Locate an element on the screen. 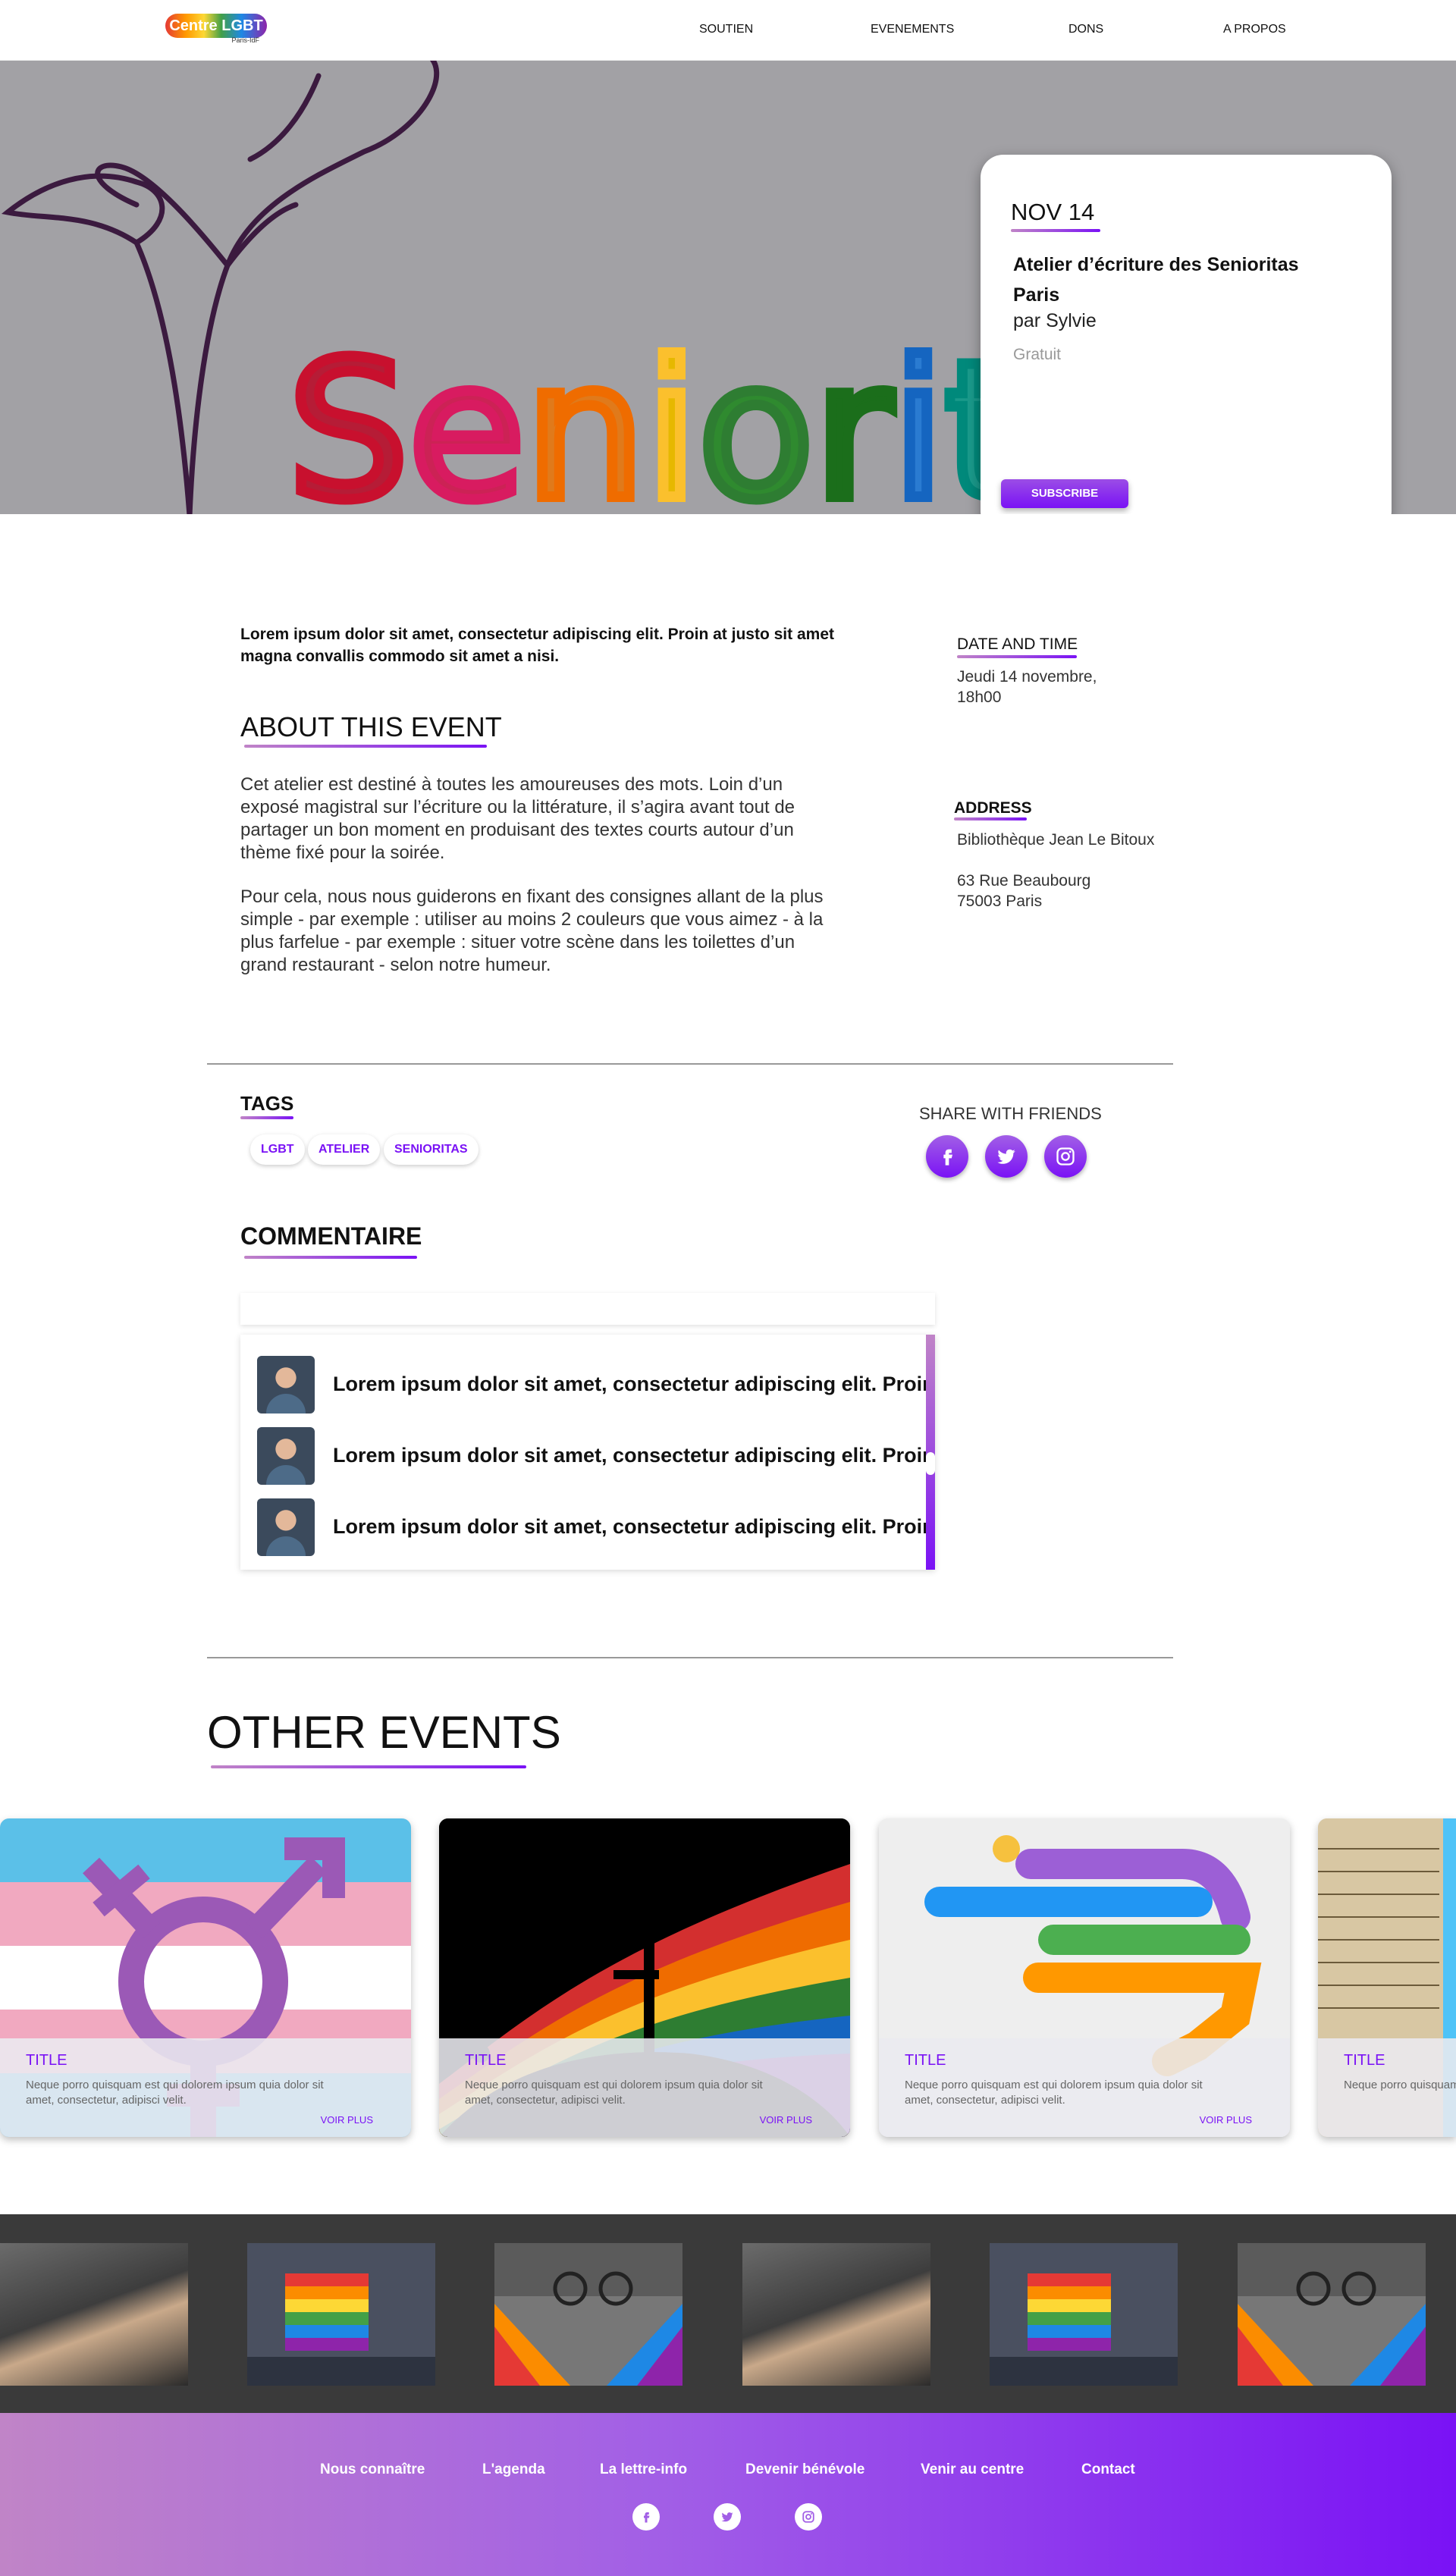 The image size is (1456, 2576). comments-heading: COMMENTAIRE is located at coordinates (331, 1236).